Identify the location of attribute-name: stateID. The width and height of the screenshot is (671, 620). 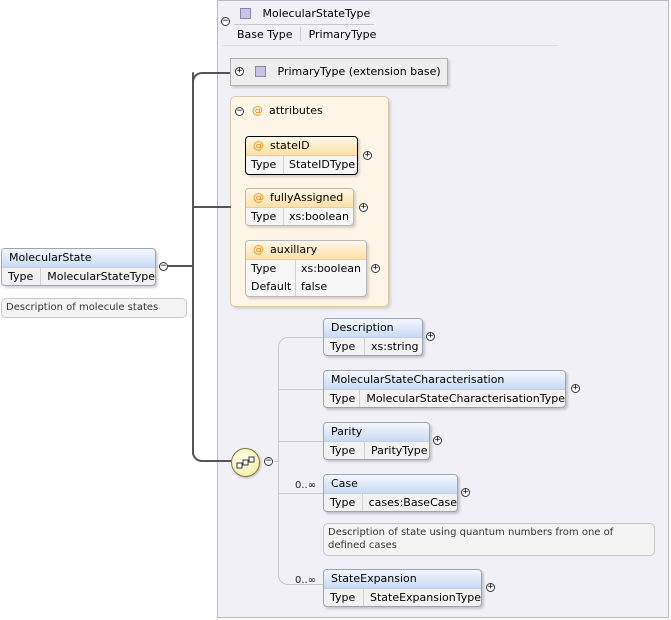
(290, 145).